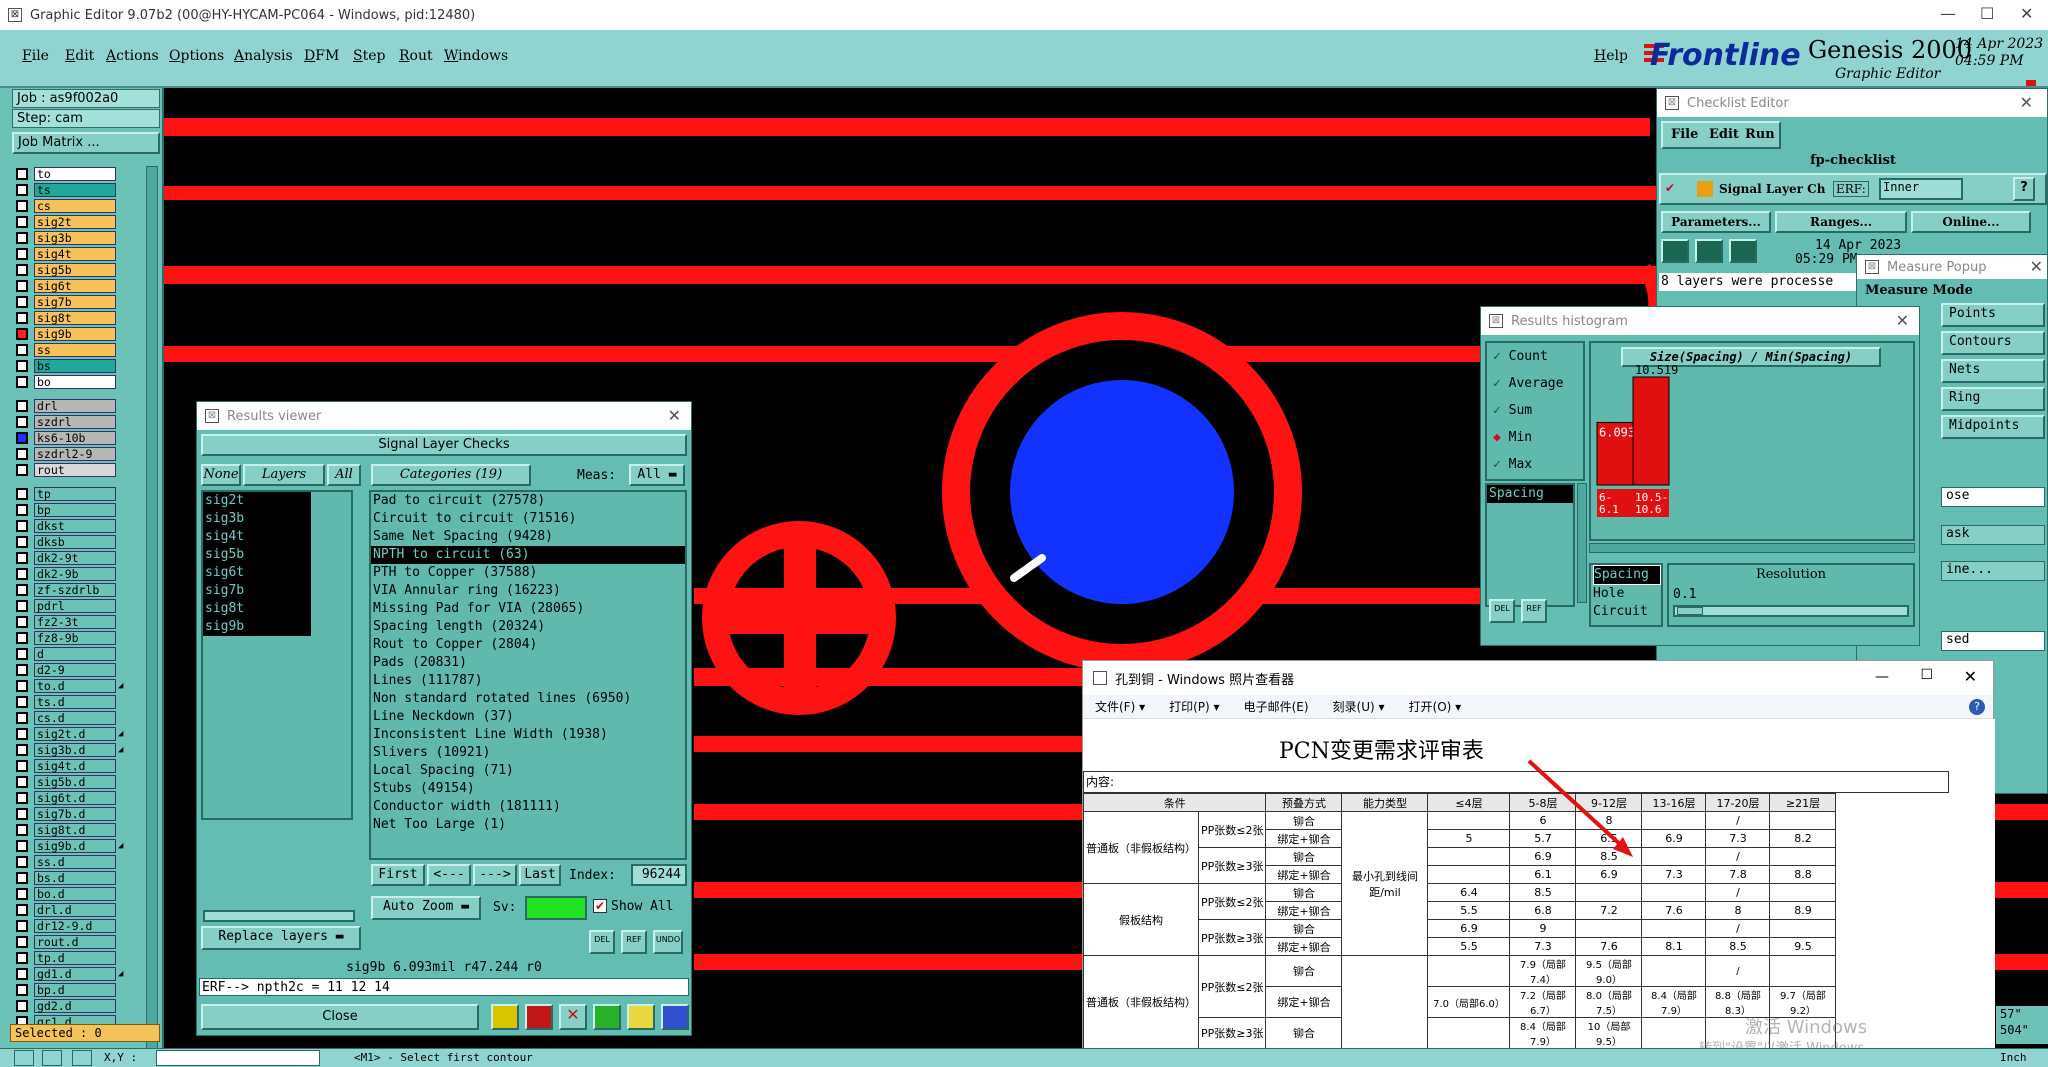 The width and height of the screenshot is (2048, 1067). I want to click on layer-row: d, so click(72, 654).